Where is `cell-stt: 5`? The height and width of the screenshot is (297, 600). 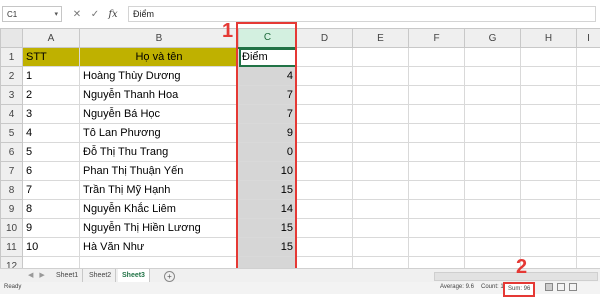
cell-stt: 5 is located at coordinates (51, 152).